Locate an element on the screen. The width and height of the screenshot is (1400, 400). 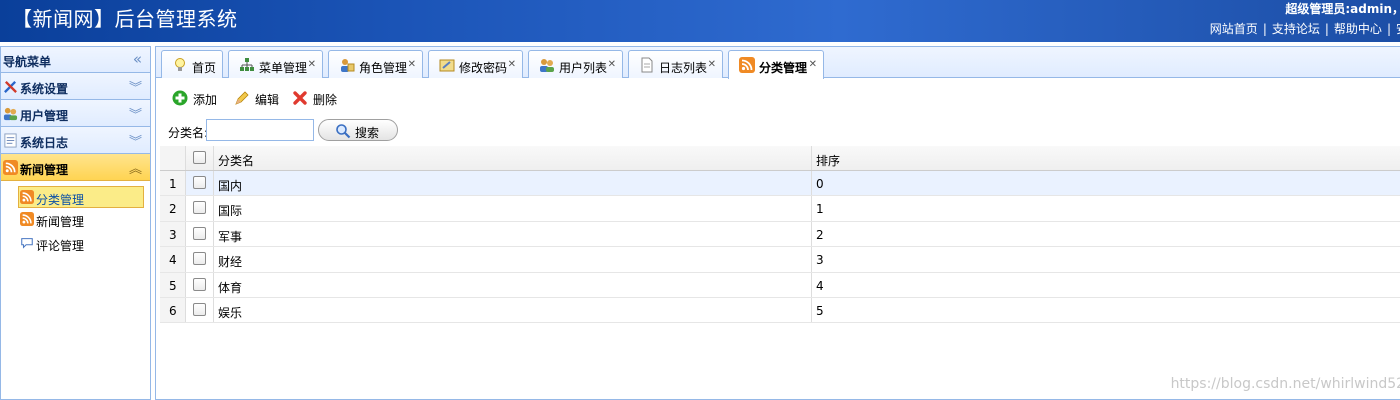
edit-button-label: 编辑 is located at coordinates (267, 100).